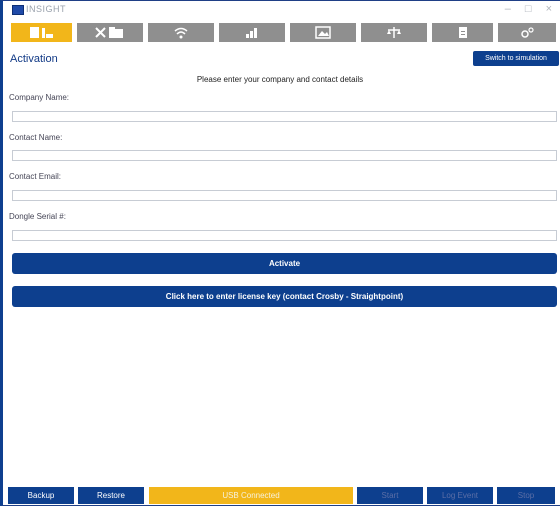 The image size is (560, 506). What do you see at coordinates (18, 10) in the screenshot?
I see `app-logo-icon` at bounding box center [18, 10].